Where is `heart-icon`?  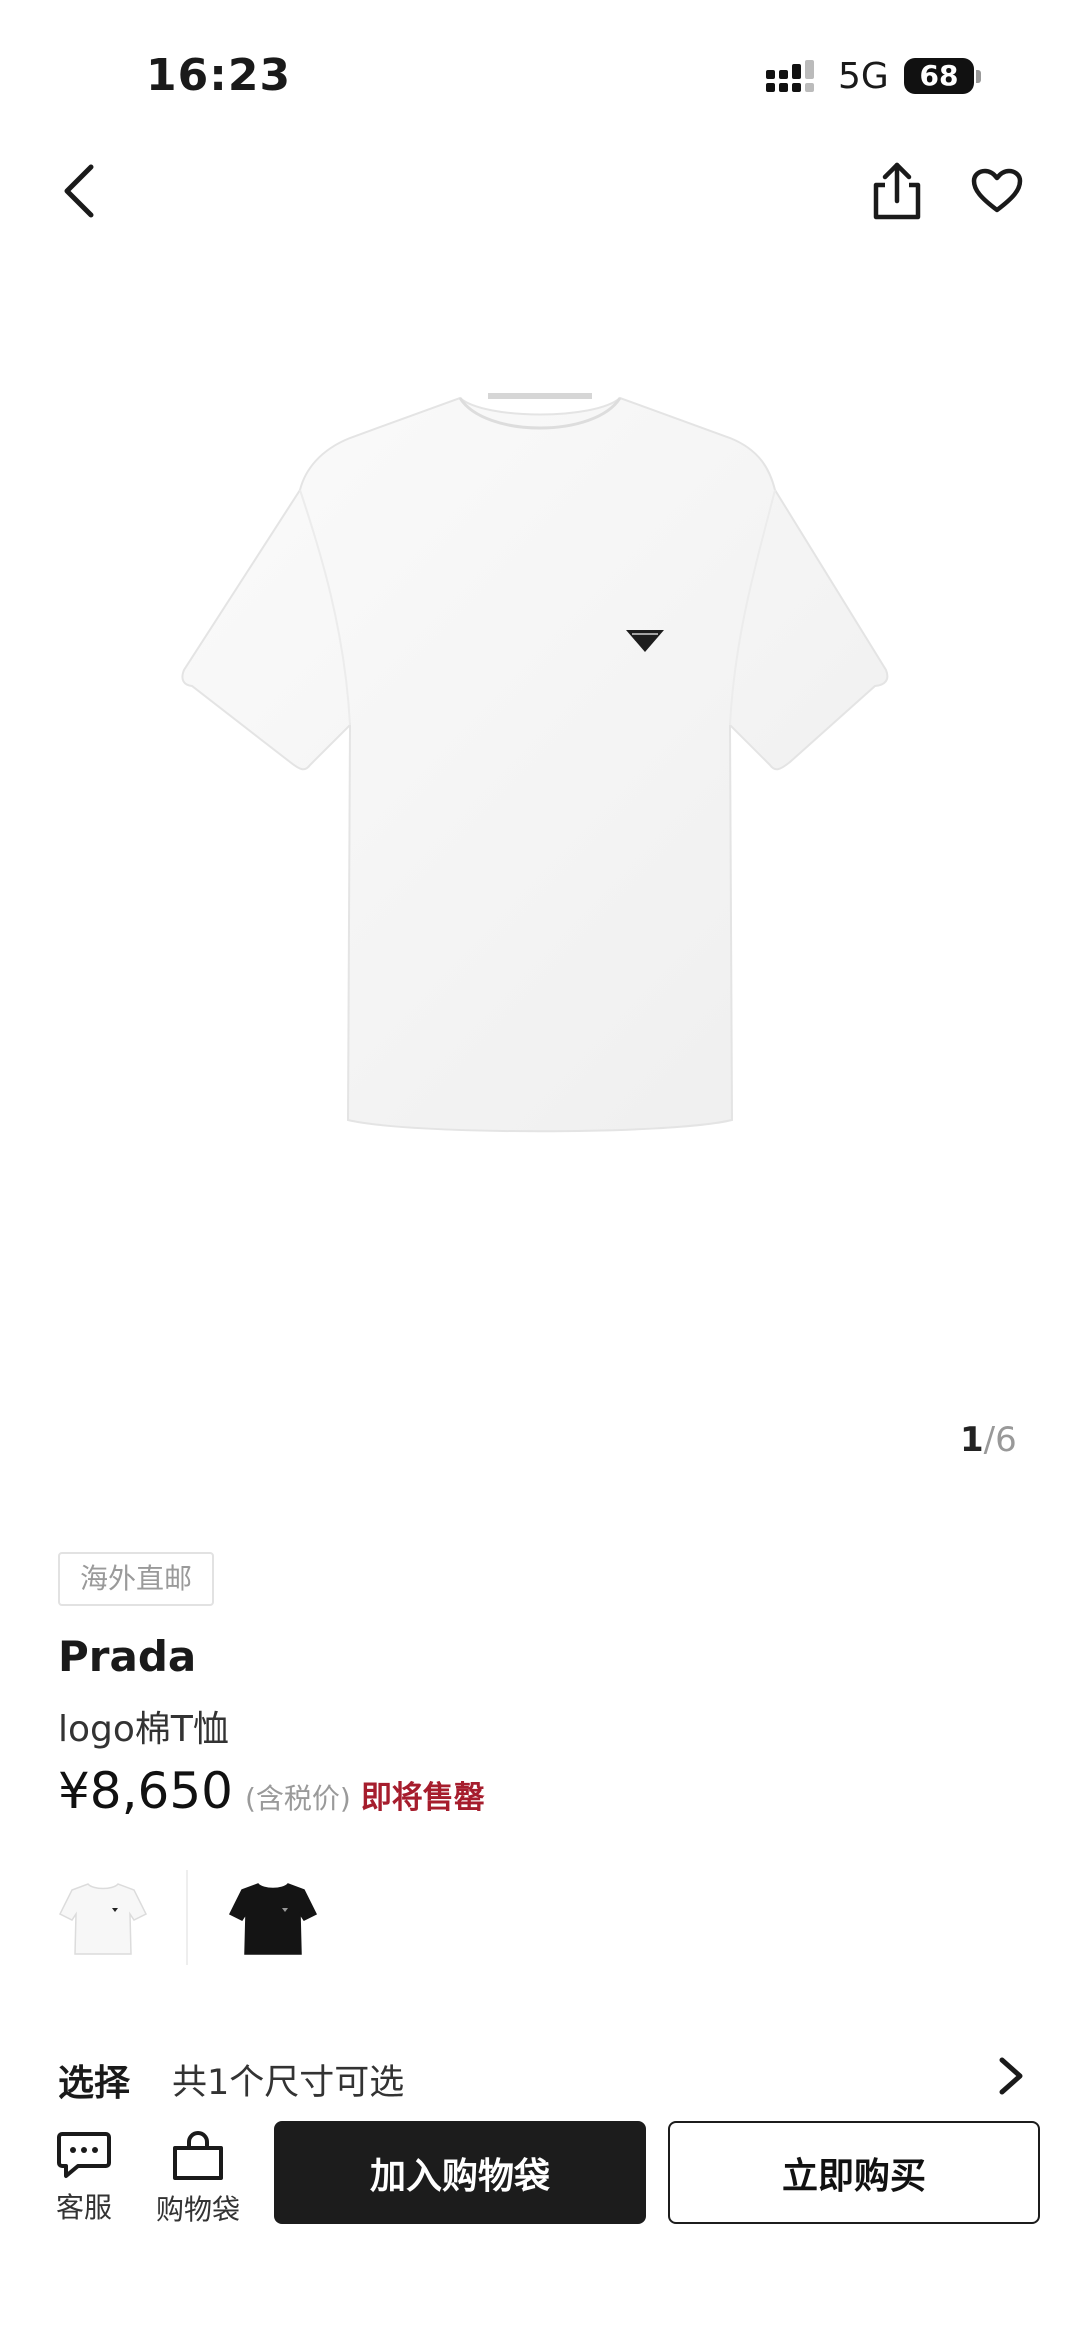
heart-icon is located at coordinates (997, 190).